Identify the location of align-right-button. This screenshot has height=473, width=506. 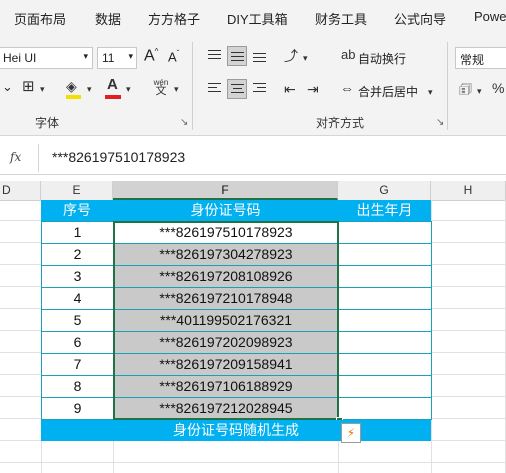
(260, 89).